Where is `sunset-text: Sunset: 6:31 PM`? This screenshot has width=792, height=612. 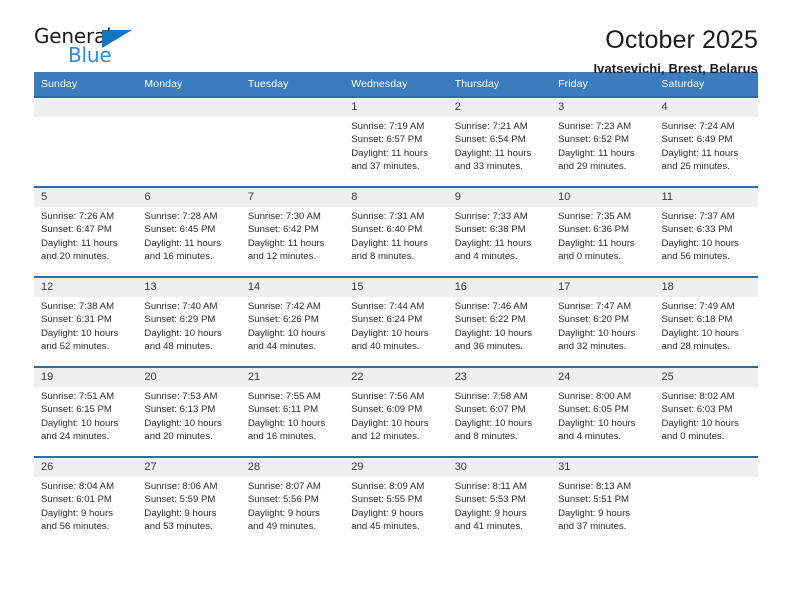
sunset-text: Sunset: 6:31 PM is located at coordinates (76, 320).